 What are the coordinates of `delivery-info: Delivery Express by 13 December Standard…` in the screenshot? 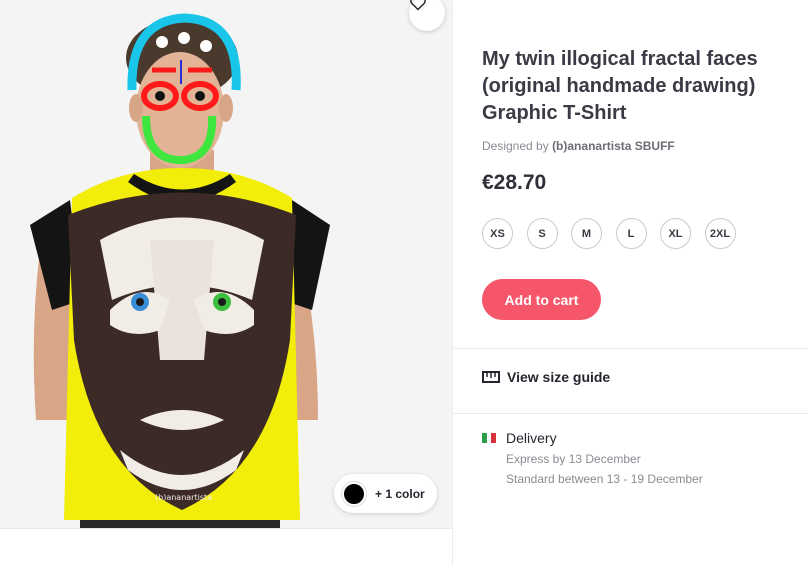 It's located at (592, 458).